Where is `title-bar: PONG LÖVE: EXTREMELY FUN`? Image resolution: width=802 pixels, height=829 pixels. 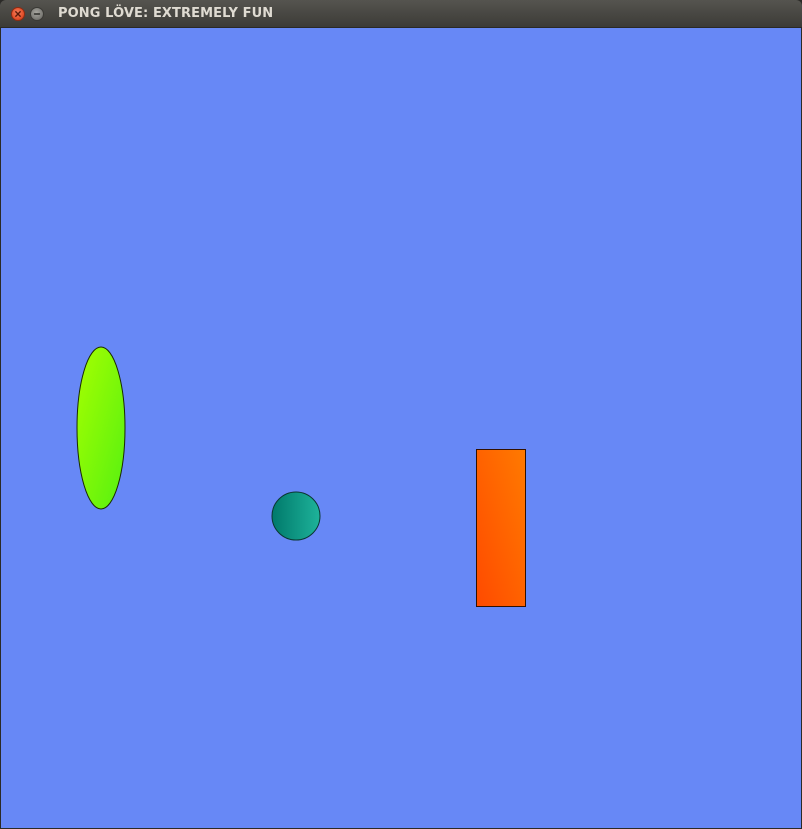 title-bar: PONG LÖVE: EXTREMELY FUN is located at coordinates (401, 14).